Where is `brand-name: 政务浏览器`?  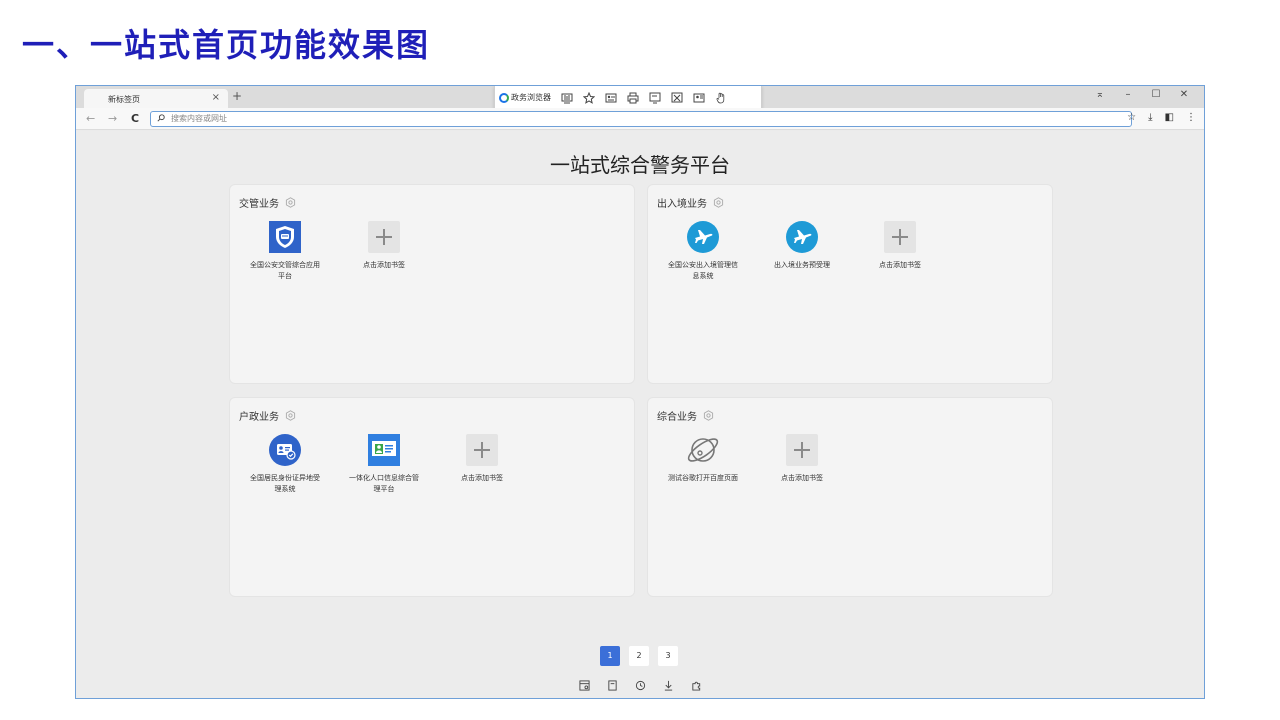 brand-name: 政务浏览器 is located at coordinates (531, 97).